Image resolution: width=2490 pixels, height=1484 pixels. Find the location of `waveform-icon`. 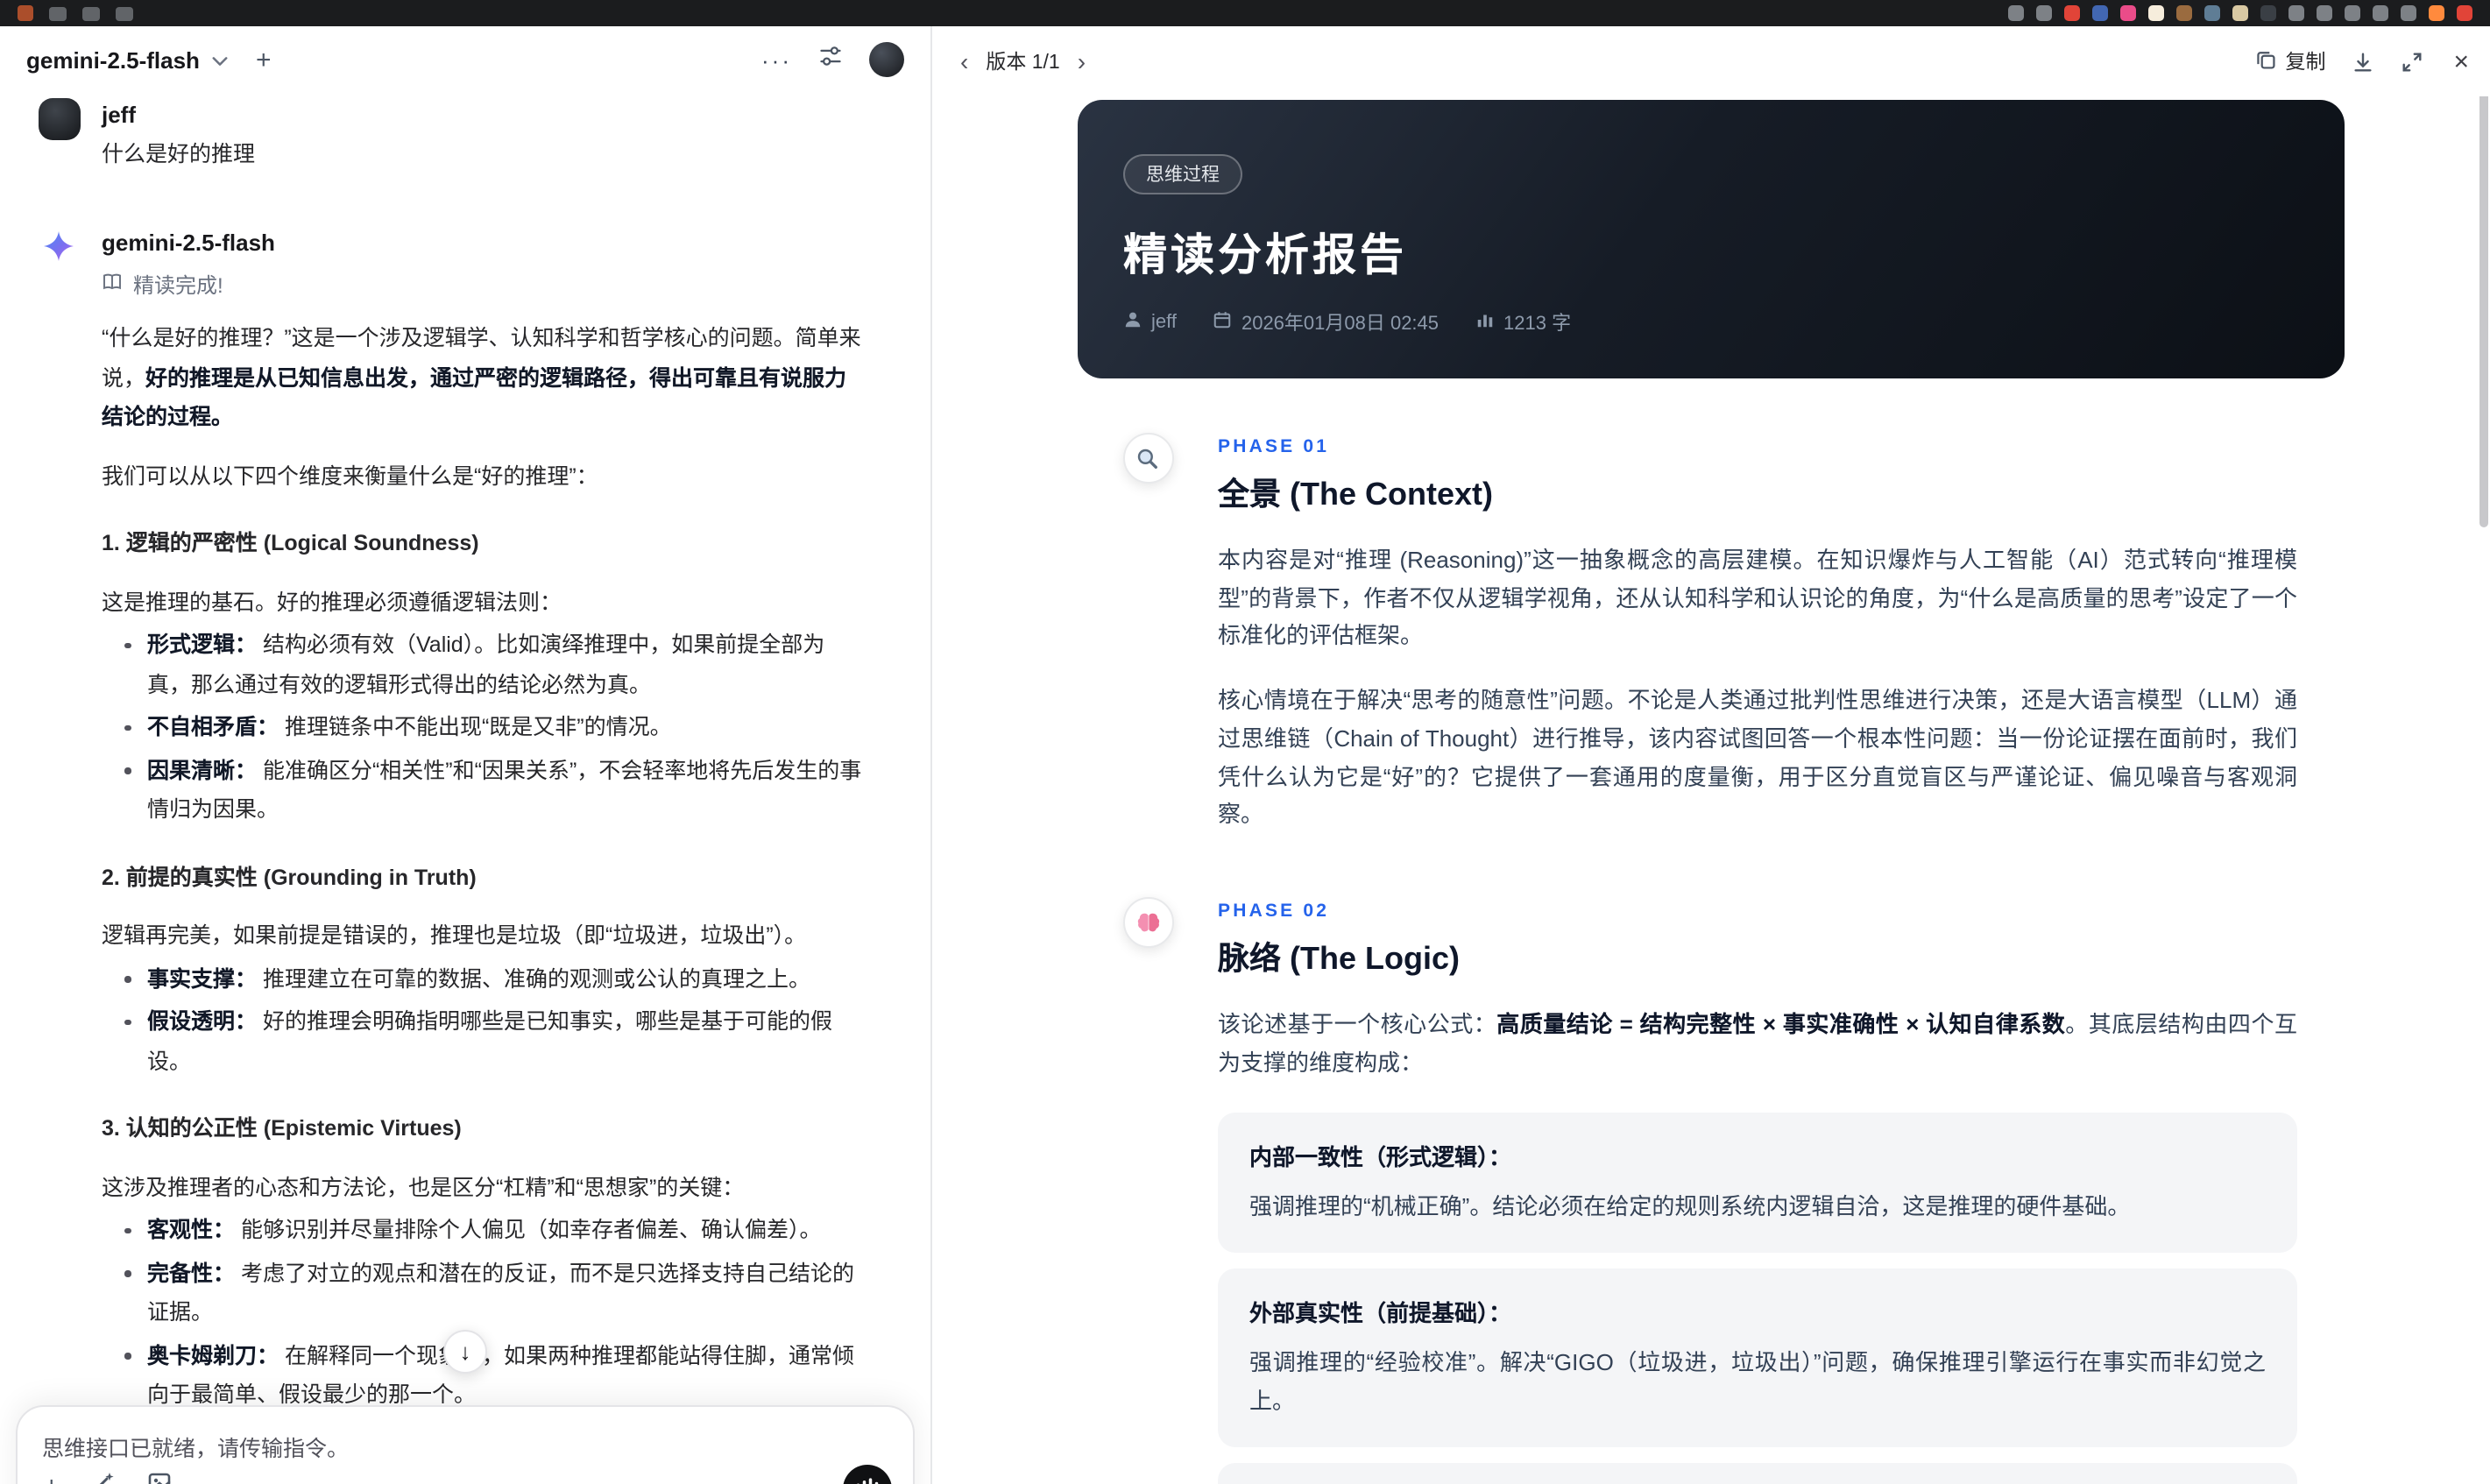

waveform-icon is located at coordinates (867, 1478).